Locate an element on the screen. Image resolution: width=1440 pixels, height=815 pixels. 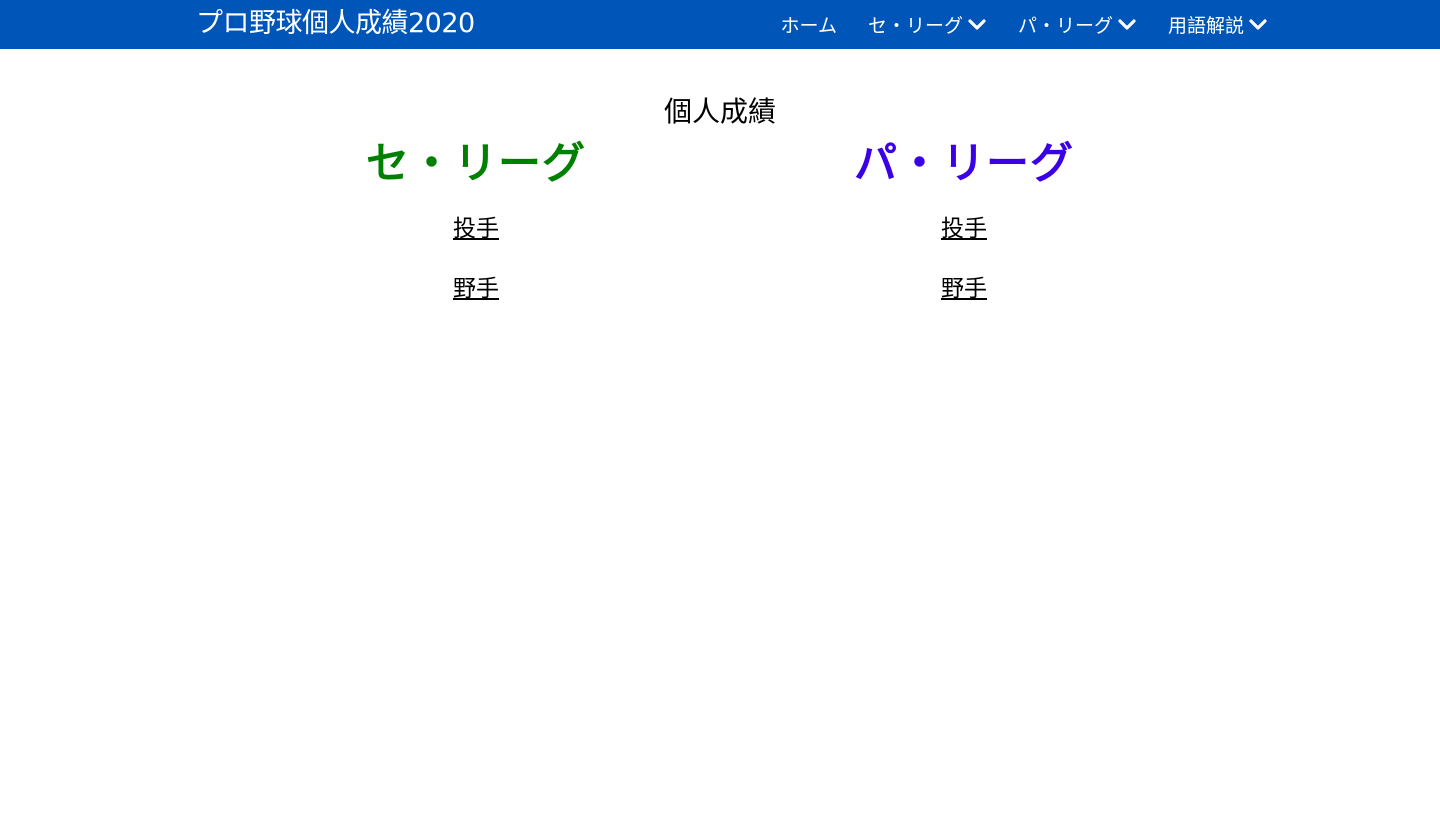
nav-item-label: ホーム is located at coordinates (808, 26).